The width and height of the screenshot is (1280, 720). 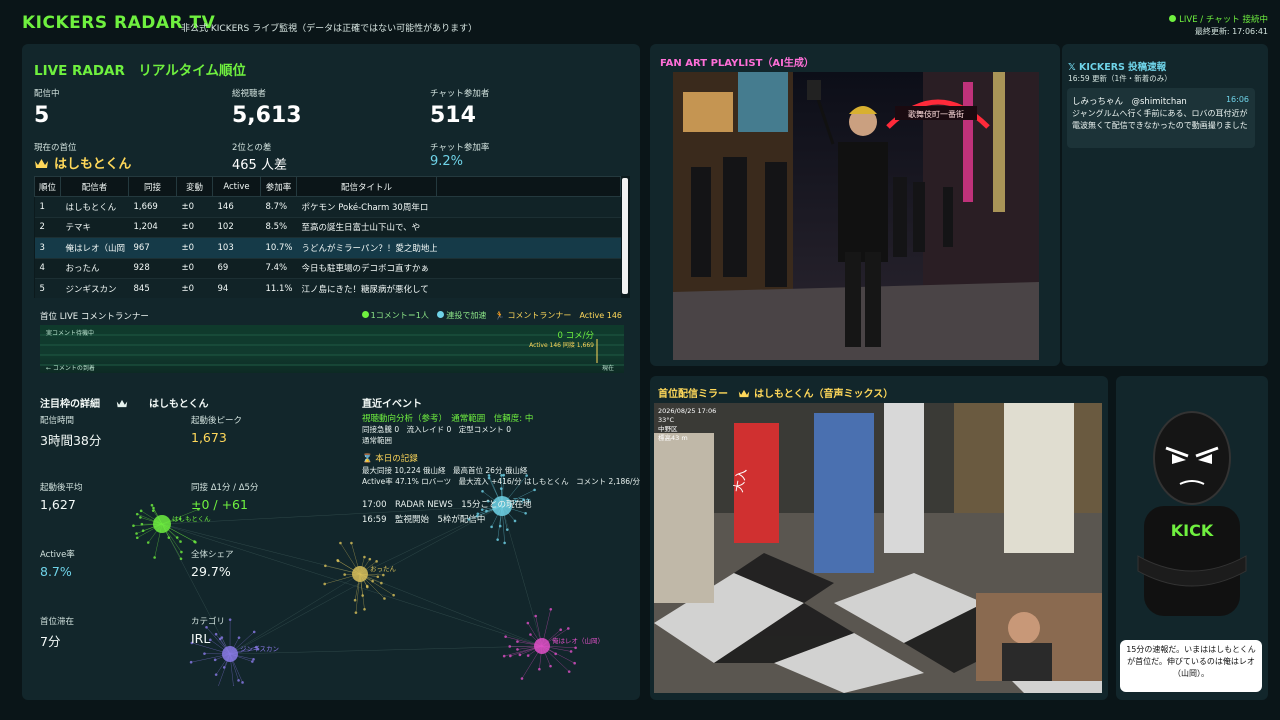 What do you see at coordinates (70, 431) in the screenshot?
I see `stat-stream-time: 配信時間 3時間38分` at bounding box center [70, 431].